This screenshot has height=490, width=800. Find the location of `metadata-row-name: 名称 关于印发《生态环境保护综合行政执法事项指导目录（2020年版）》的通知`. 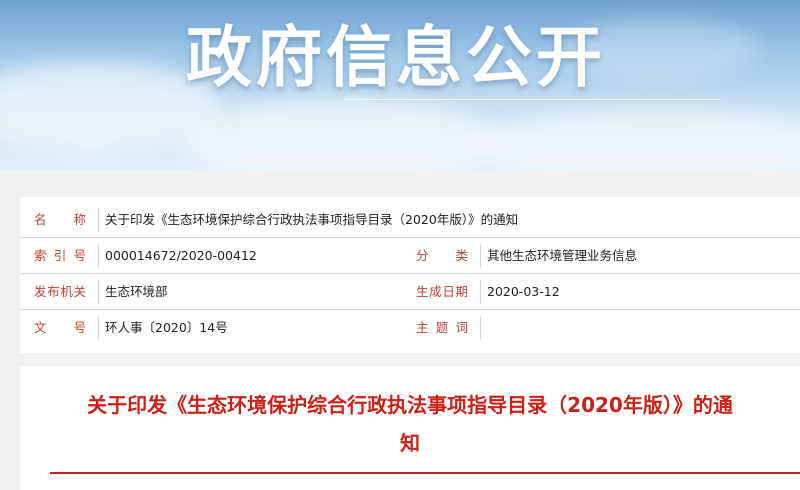

metadata-row-name: 名称 关于印发《生态环境保护综合行政执法事项指导目录（2020年版）》的通知 is located at coordinates (410, 220).